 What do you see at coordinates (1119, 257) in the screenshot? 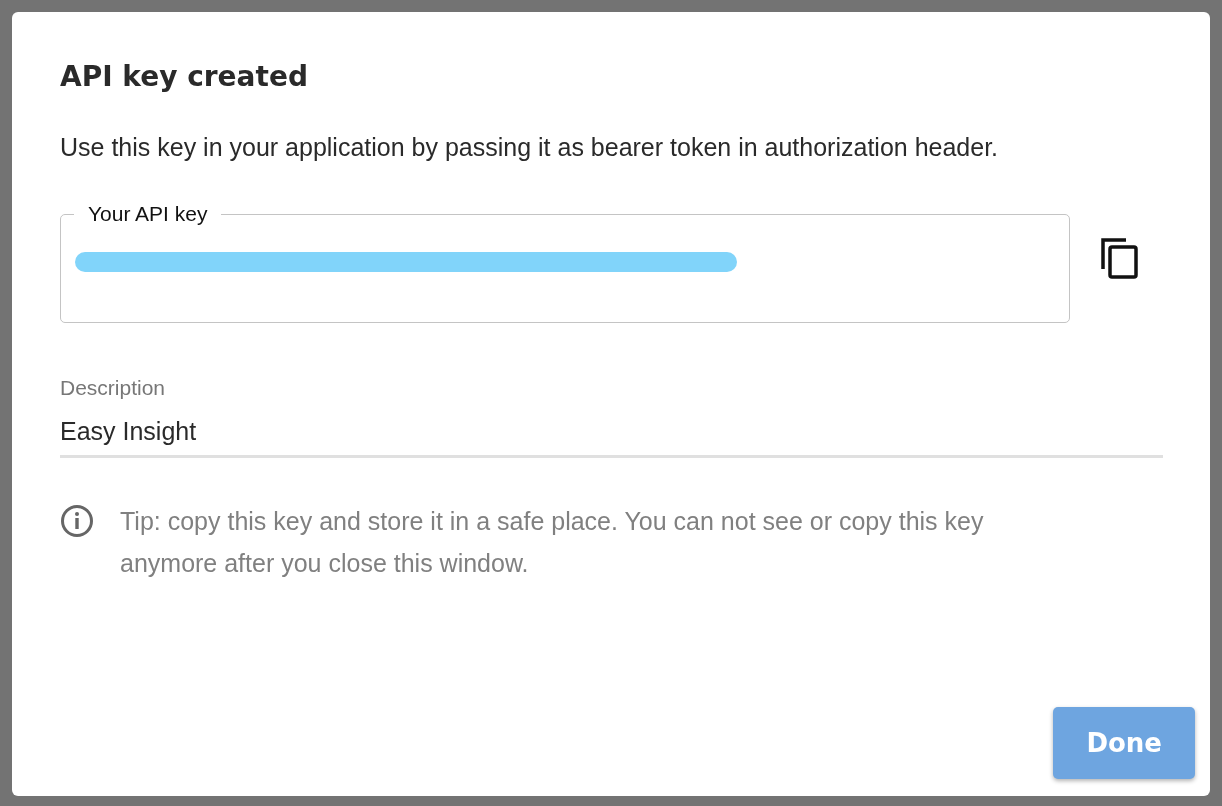
I see `copy-icon` at bounding box center [1119, 257].